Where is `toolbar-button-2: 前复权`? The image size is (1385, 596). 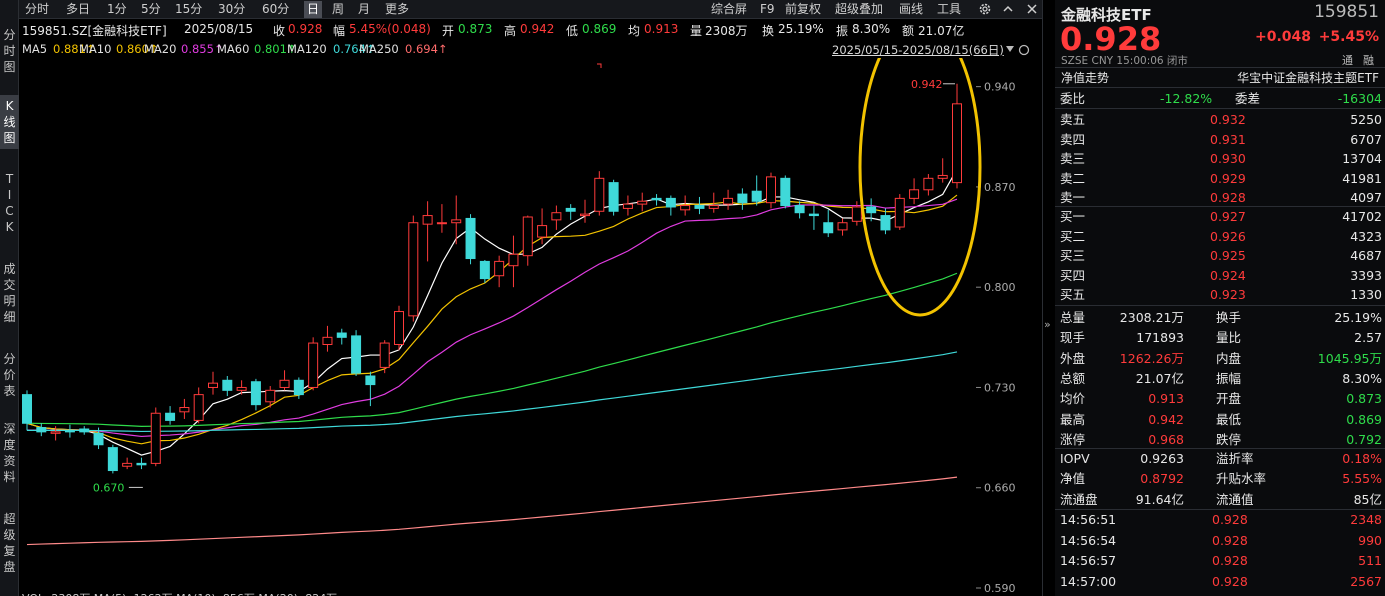 toolbar-button-2: 前复权 is located at coordinates (803, 9).